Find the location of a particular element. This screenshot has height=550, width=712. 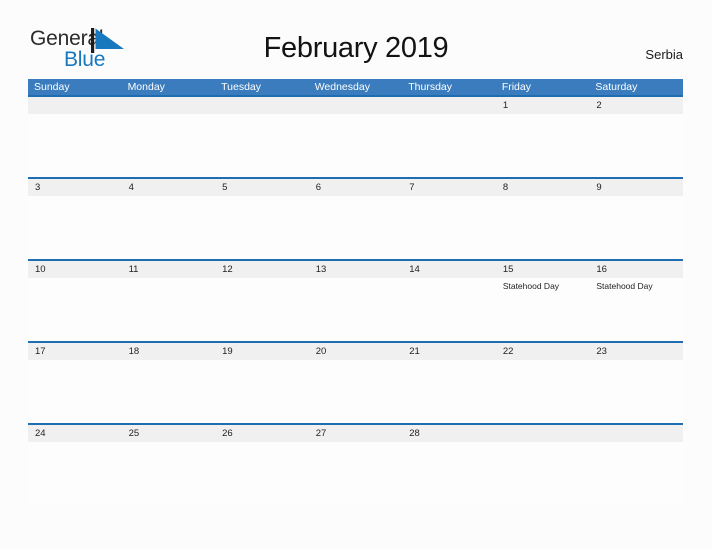

day-number: 11 is located at coordinates (169, 269).